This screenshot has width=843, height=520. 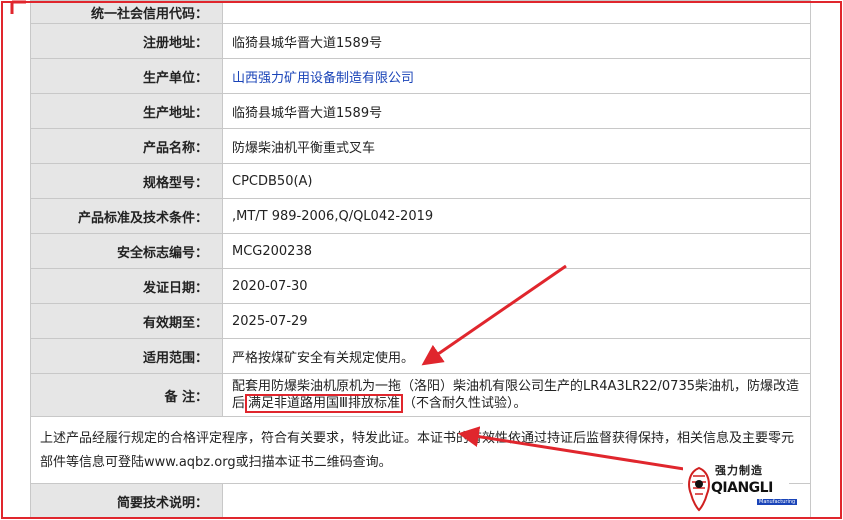 I want to click on corner-arrow, so click(x=18, y=7).